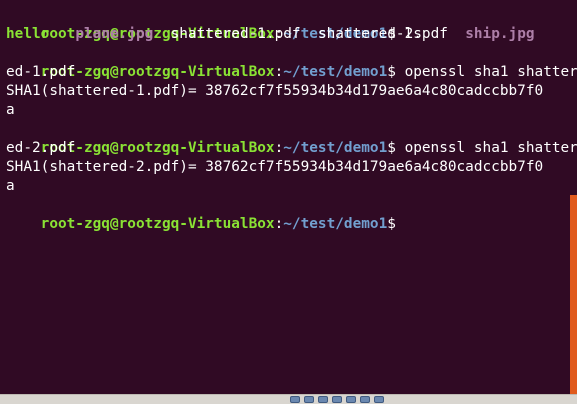  What do you see at coordinates (288, 399) in the screenshot?
I see `virtualbox-status-bar` at bounding box center [288, 399].